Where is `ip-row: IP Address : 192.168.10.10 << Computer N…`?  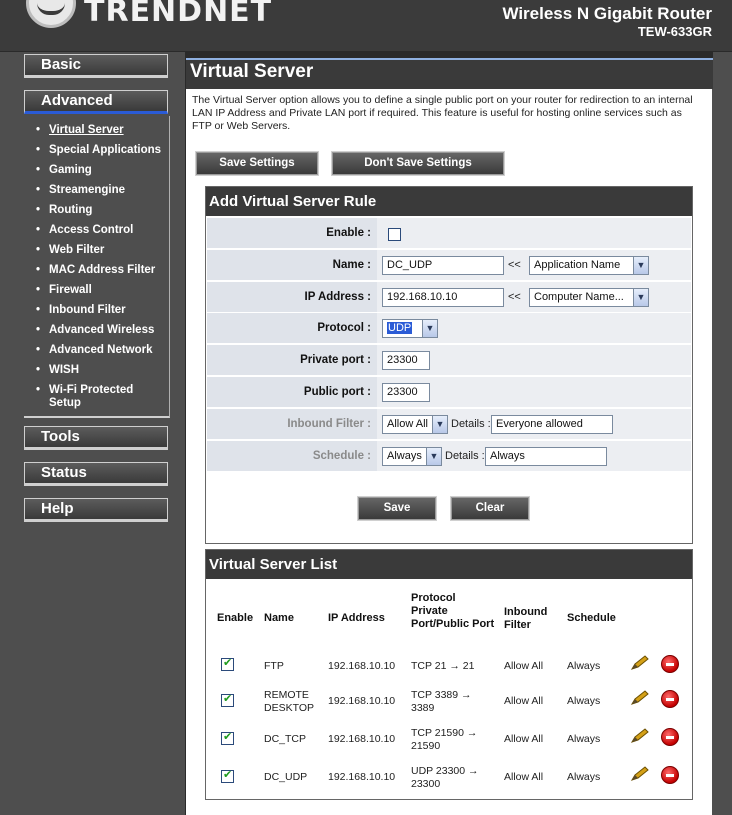 ip-row: IP Address : 192.168.10.10 << Computer N… is located at coordinates (449, 297).